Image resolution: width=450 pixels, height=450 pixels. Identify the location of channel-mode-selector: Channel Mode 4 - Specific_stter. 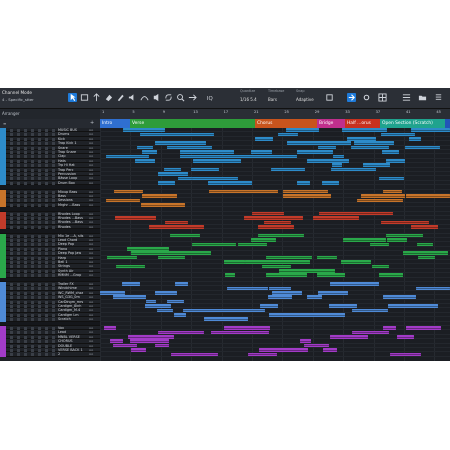
(33, 98).